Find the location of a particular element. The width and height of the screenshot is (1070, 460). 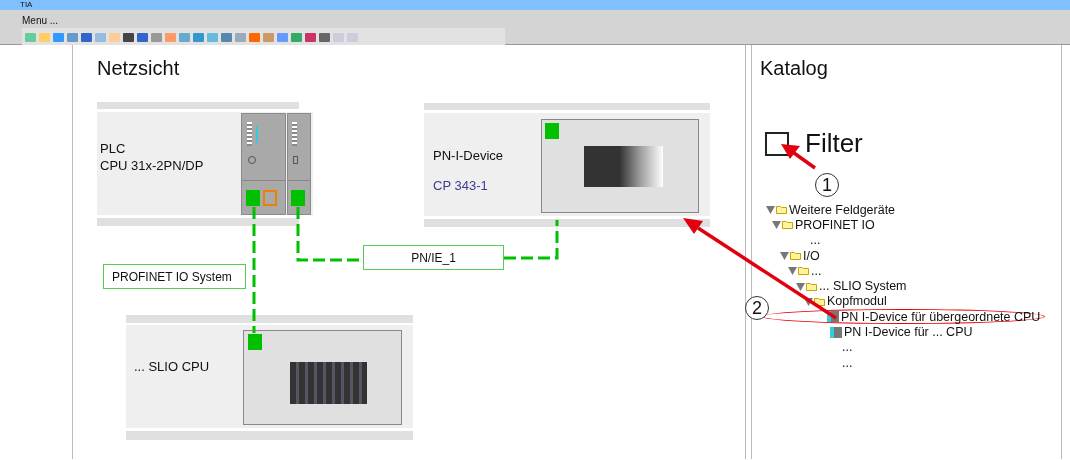

window-title: TIA is located at coordinates (535, 5).